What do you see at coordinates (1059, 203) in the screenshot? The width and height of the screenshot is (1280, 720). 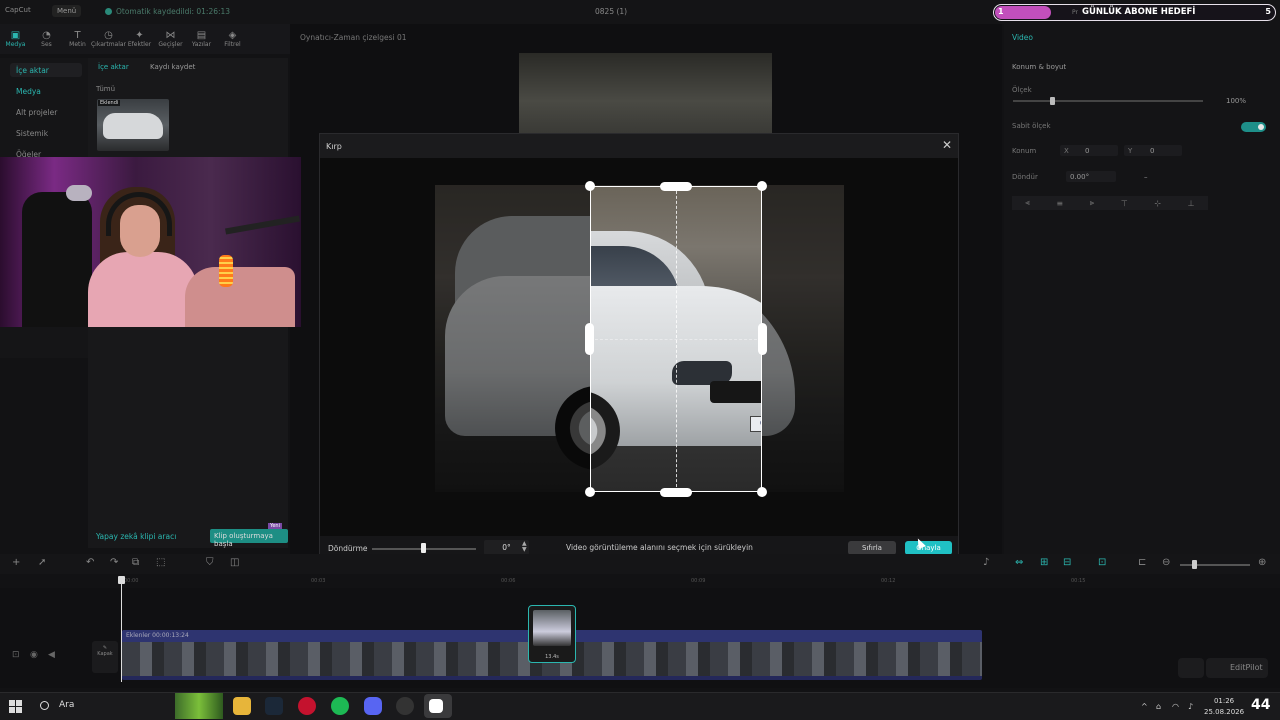 I see `align-center-icon: ≡` at bounding box center [1059, 203].